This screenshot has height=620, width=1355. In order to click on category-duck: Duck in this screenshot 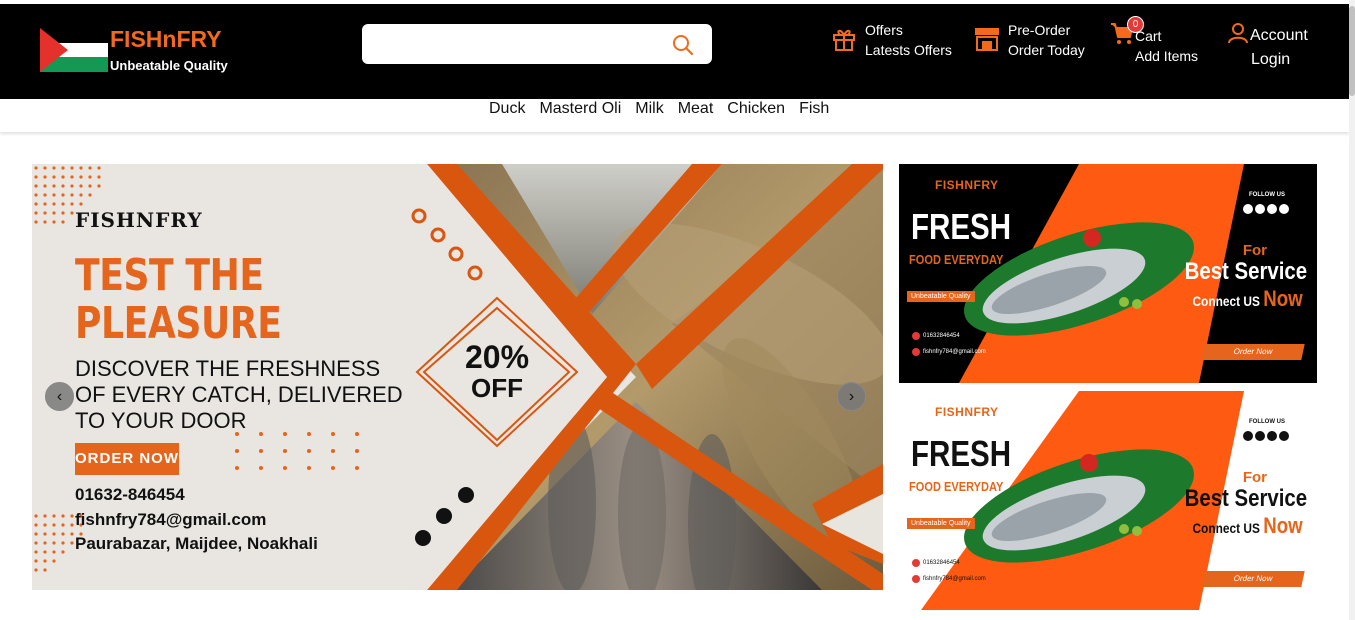, I will do `click(507, 110)`.